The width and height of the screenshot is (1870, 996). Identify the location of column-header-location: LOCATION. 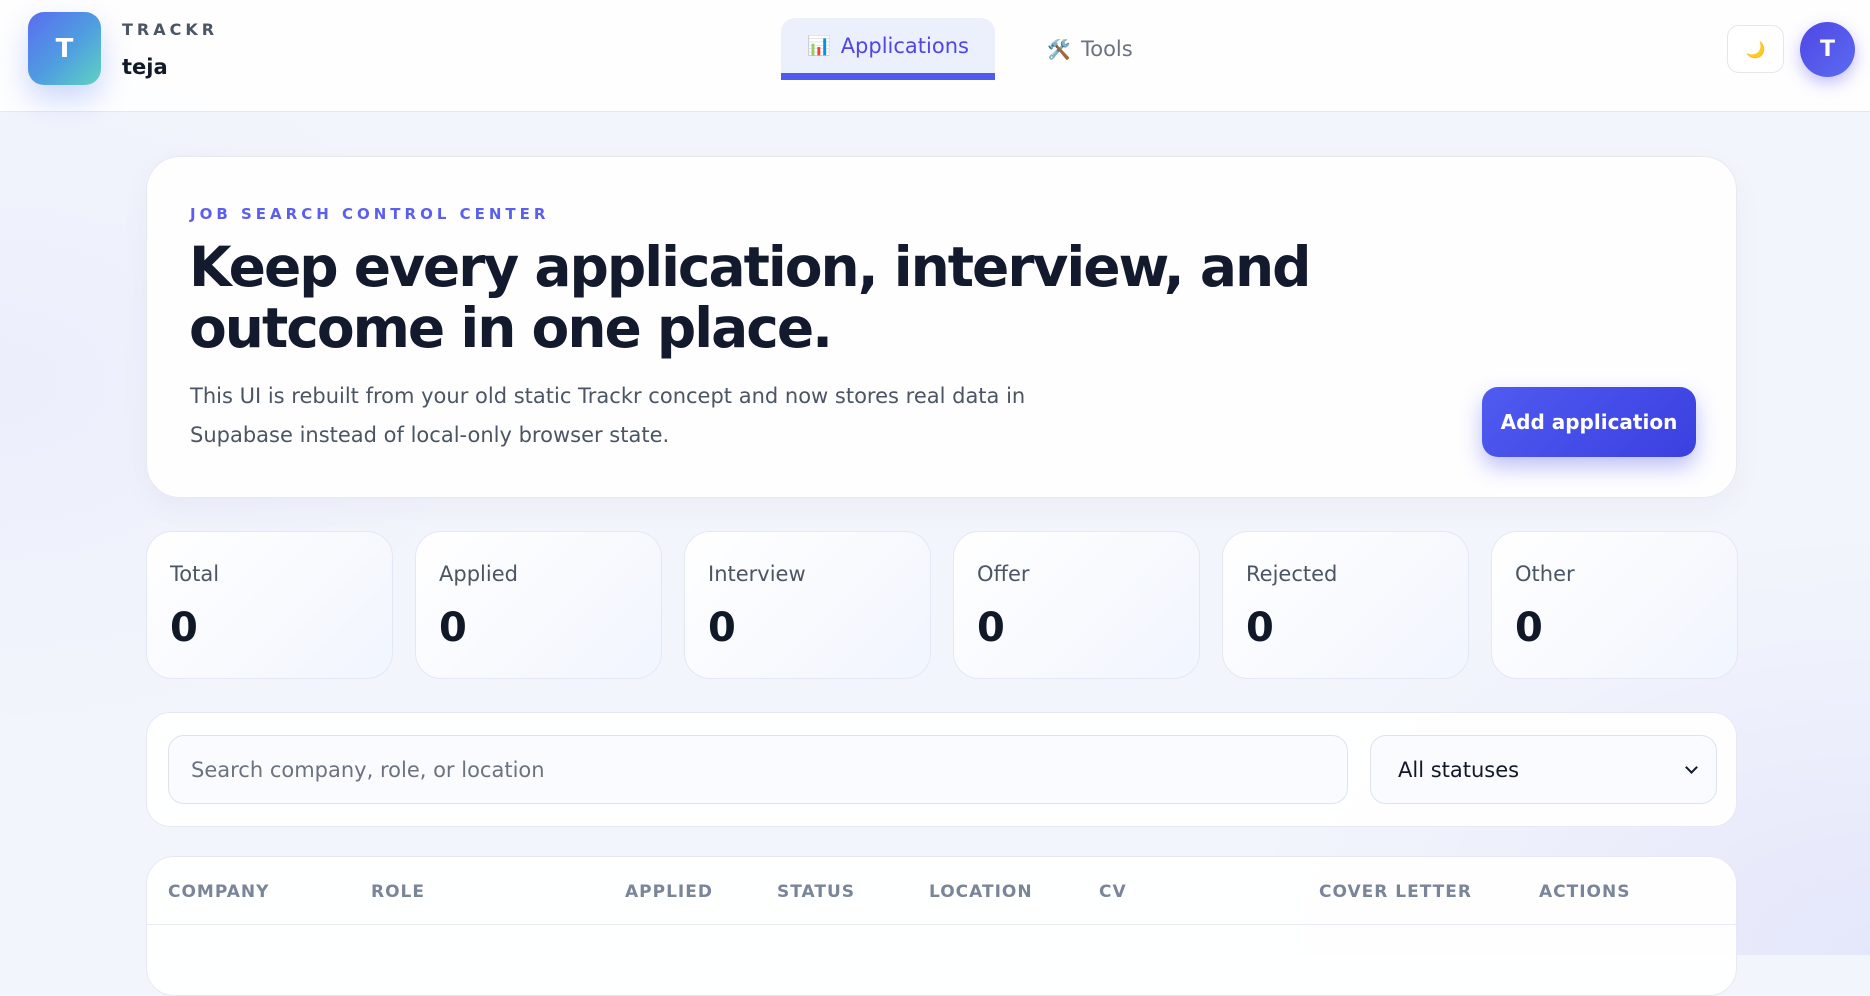
(981, 892).